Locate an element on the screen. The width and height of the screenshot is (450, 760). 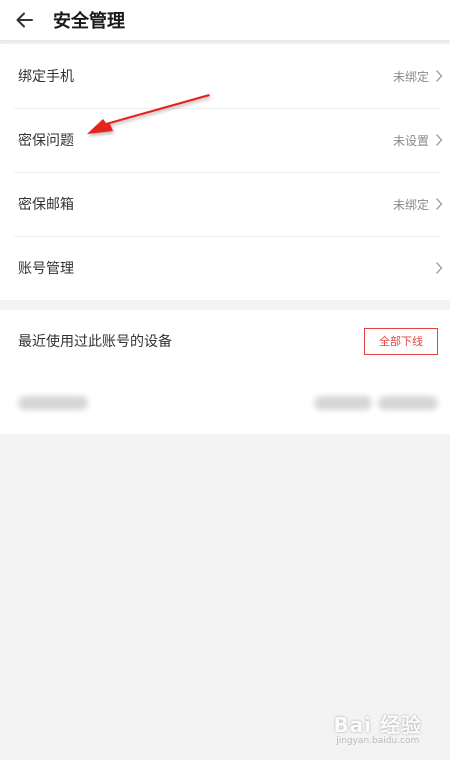
logout-all-button: 全部下线 is located at coordinates (401, 341).